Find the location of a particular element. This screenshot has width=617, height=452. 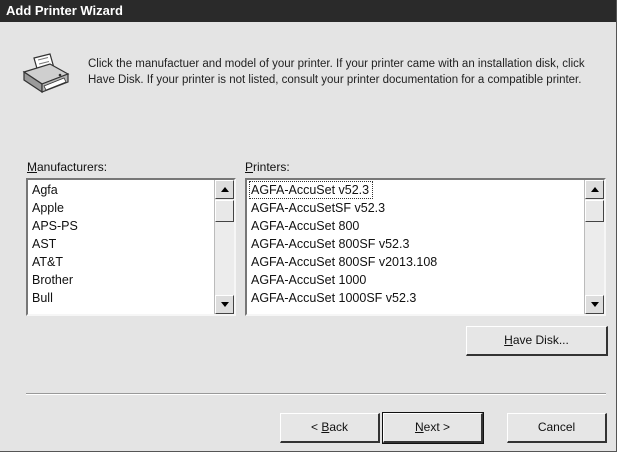

list-item: Brother is located at coordinates (54, 280).